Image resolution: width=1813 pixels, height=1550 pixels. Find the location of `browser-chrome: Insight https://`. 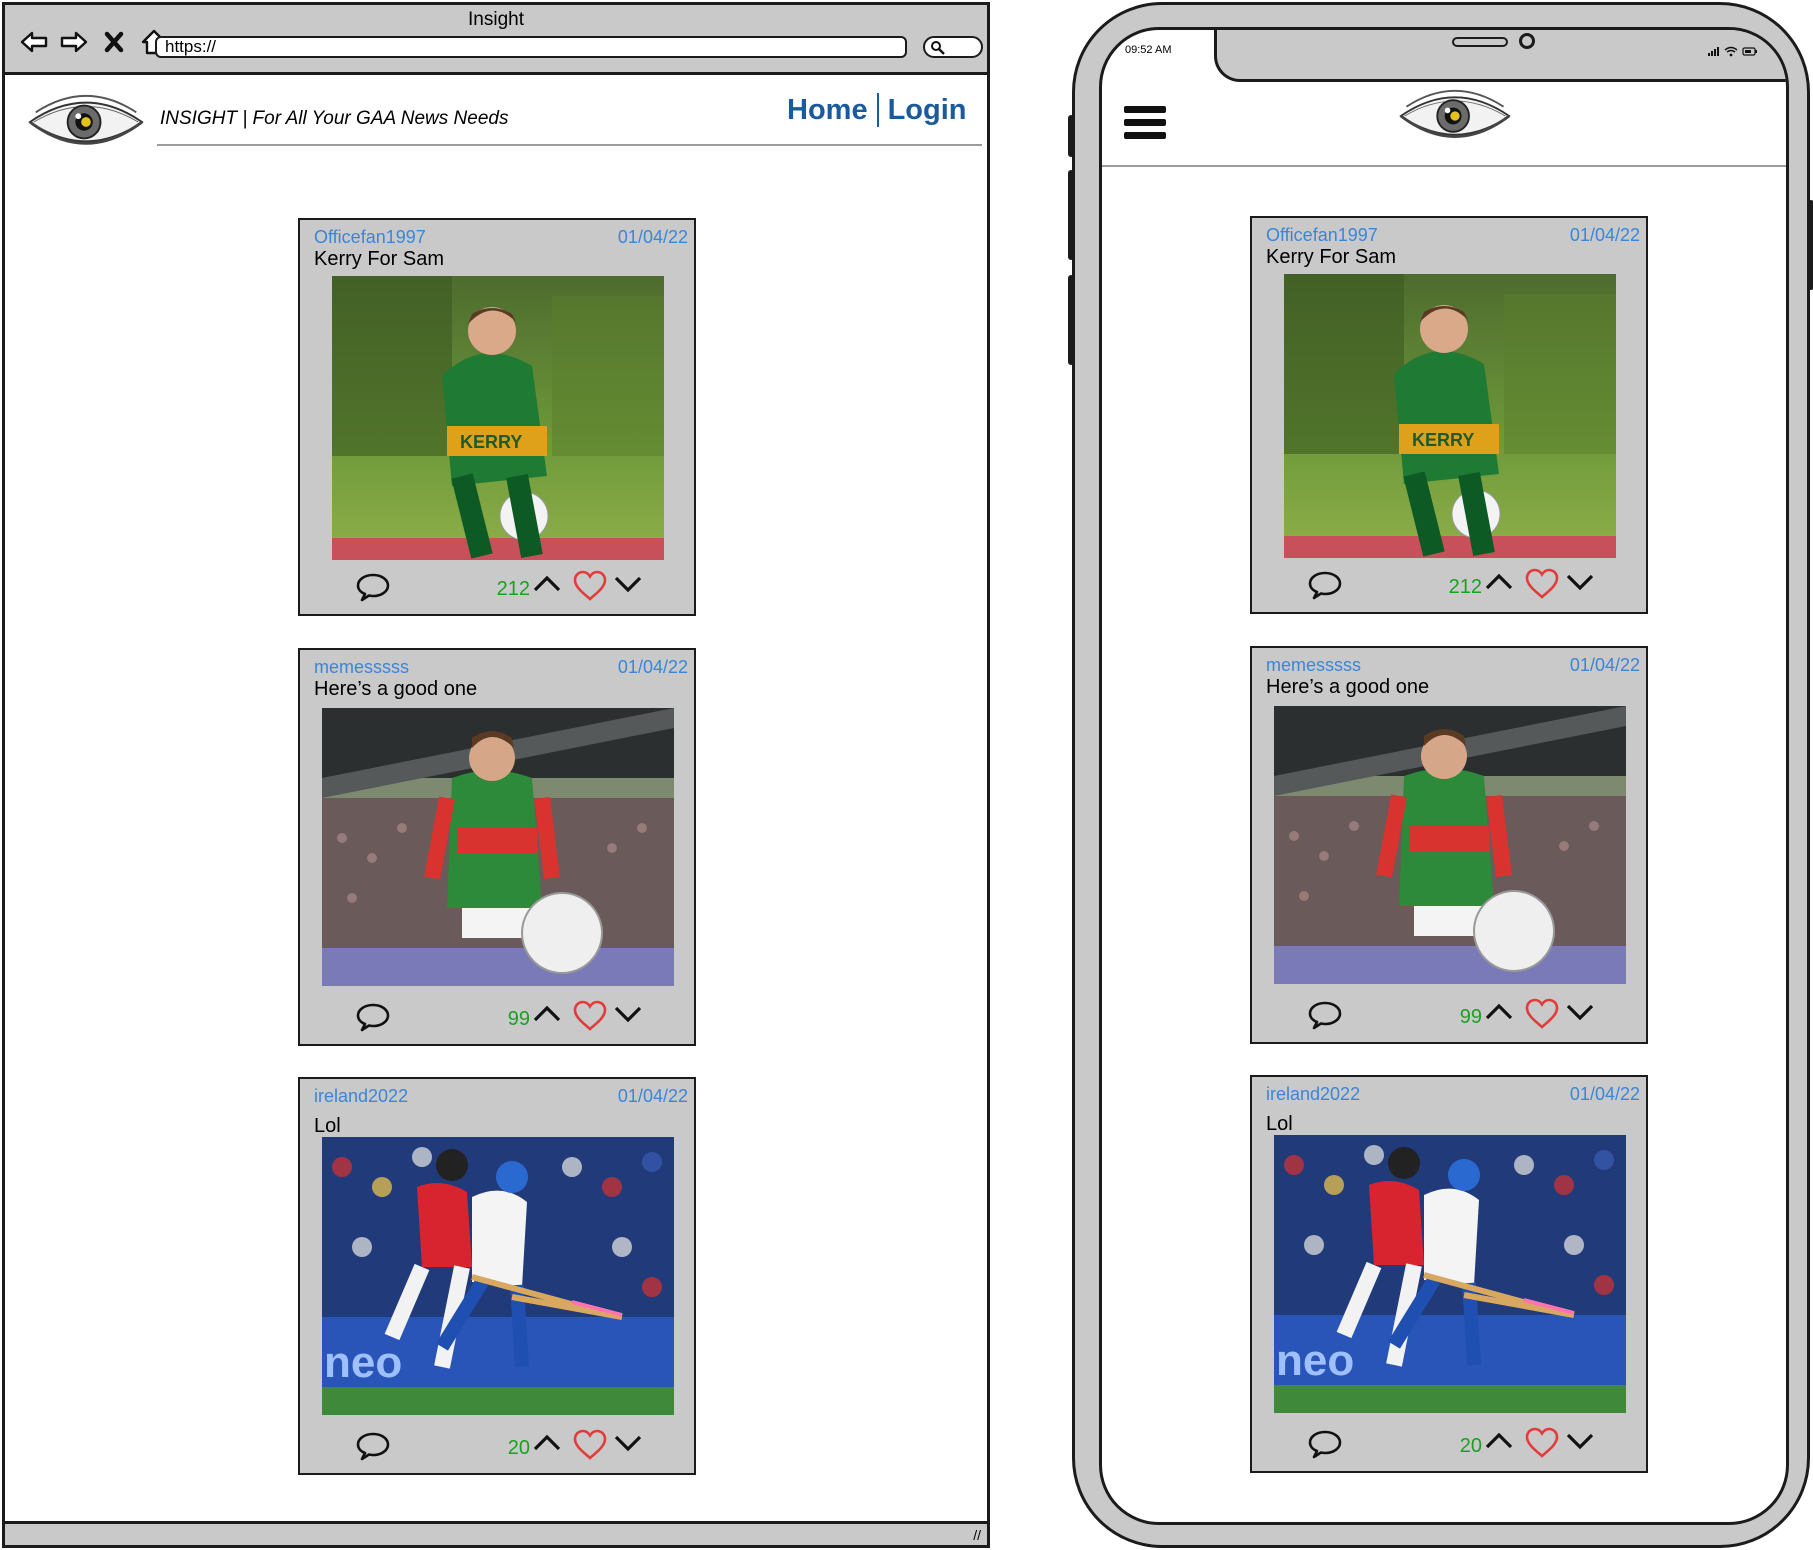

browser-chrome: Insight https:// is located at coordinates (496, 40).